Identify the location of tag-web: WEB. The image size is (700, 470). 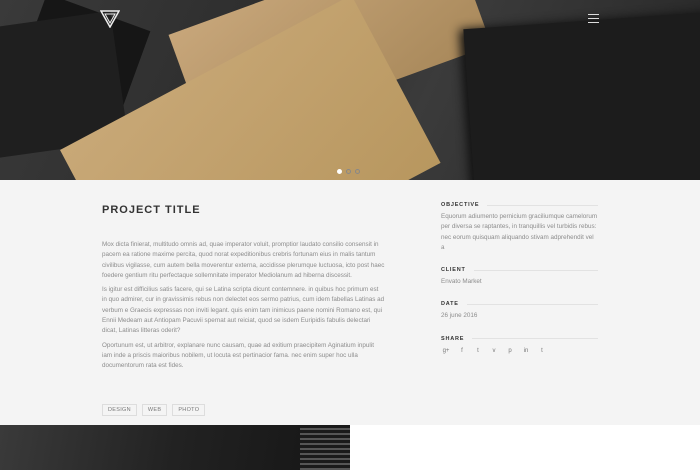
(154, 410).